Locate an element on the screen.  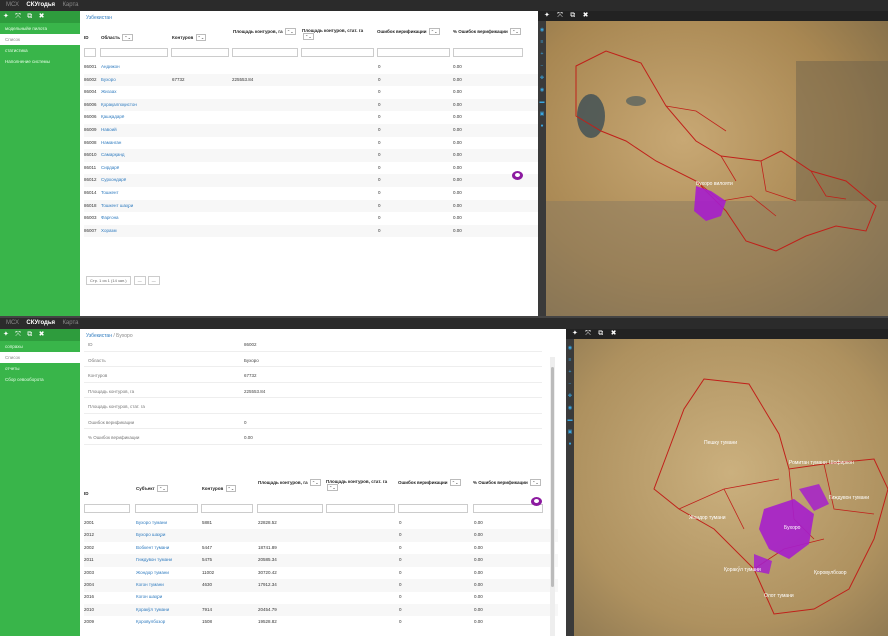
cell-region-link: Самарқанд is located at coordinates (112, 155).